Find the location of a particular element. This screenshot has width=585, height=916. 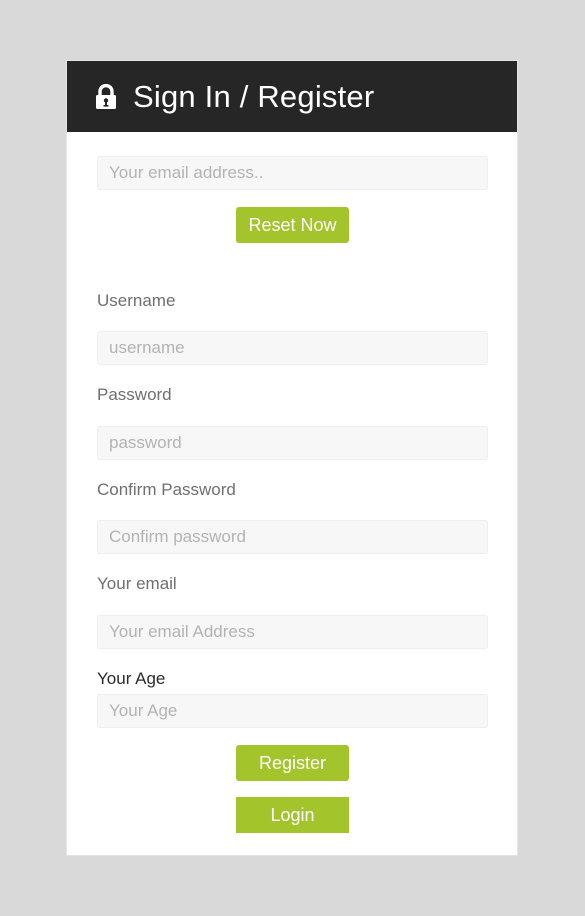

reset-now-button: Reset Now is located at coordinates (292, 225).